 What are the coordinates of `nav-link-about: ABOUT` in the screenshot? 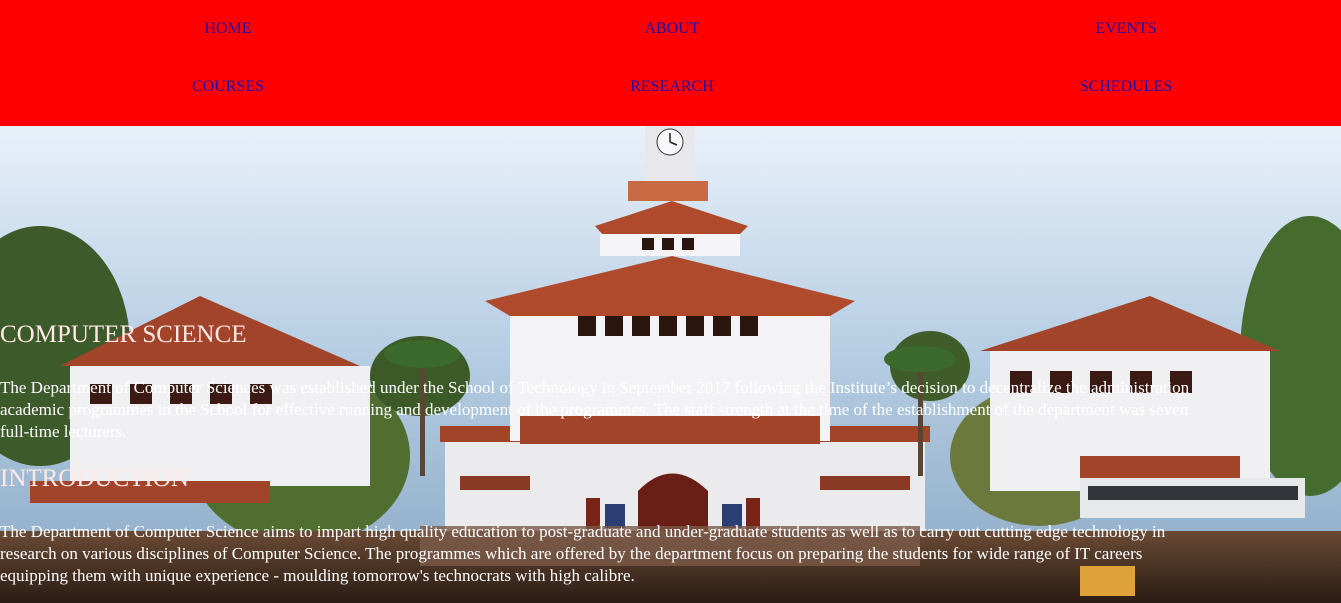 It's located at (671, 29).